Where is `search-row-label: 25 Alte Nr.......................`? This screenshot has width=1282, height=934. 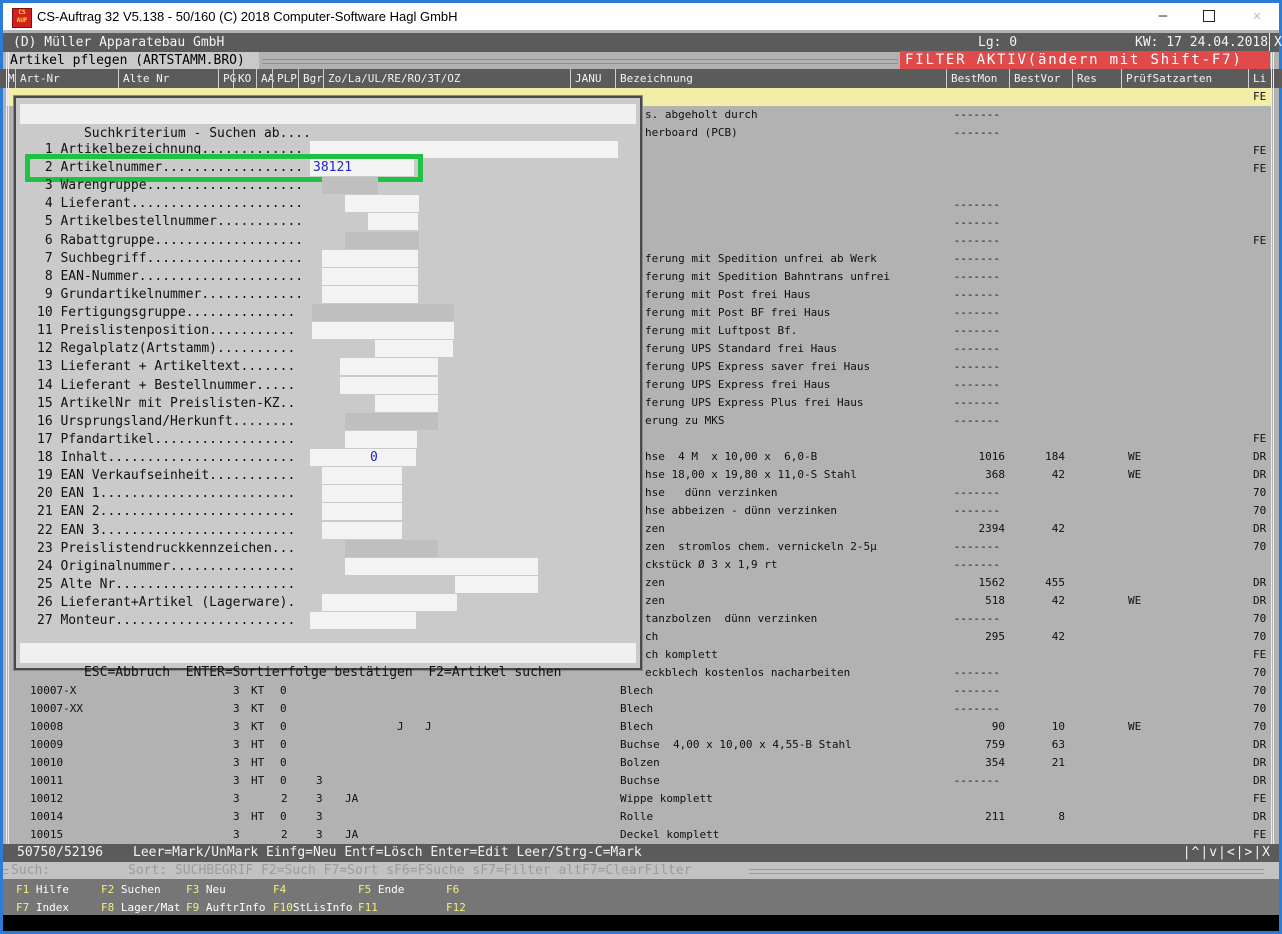 search-row-label: 25 Alte Nr....................... is located at coordinates (166, 584).